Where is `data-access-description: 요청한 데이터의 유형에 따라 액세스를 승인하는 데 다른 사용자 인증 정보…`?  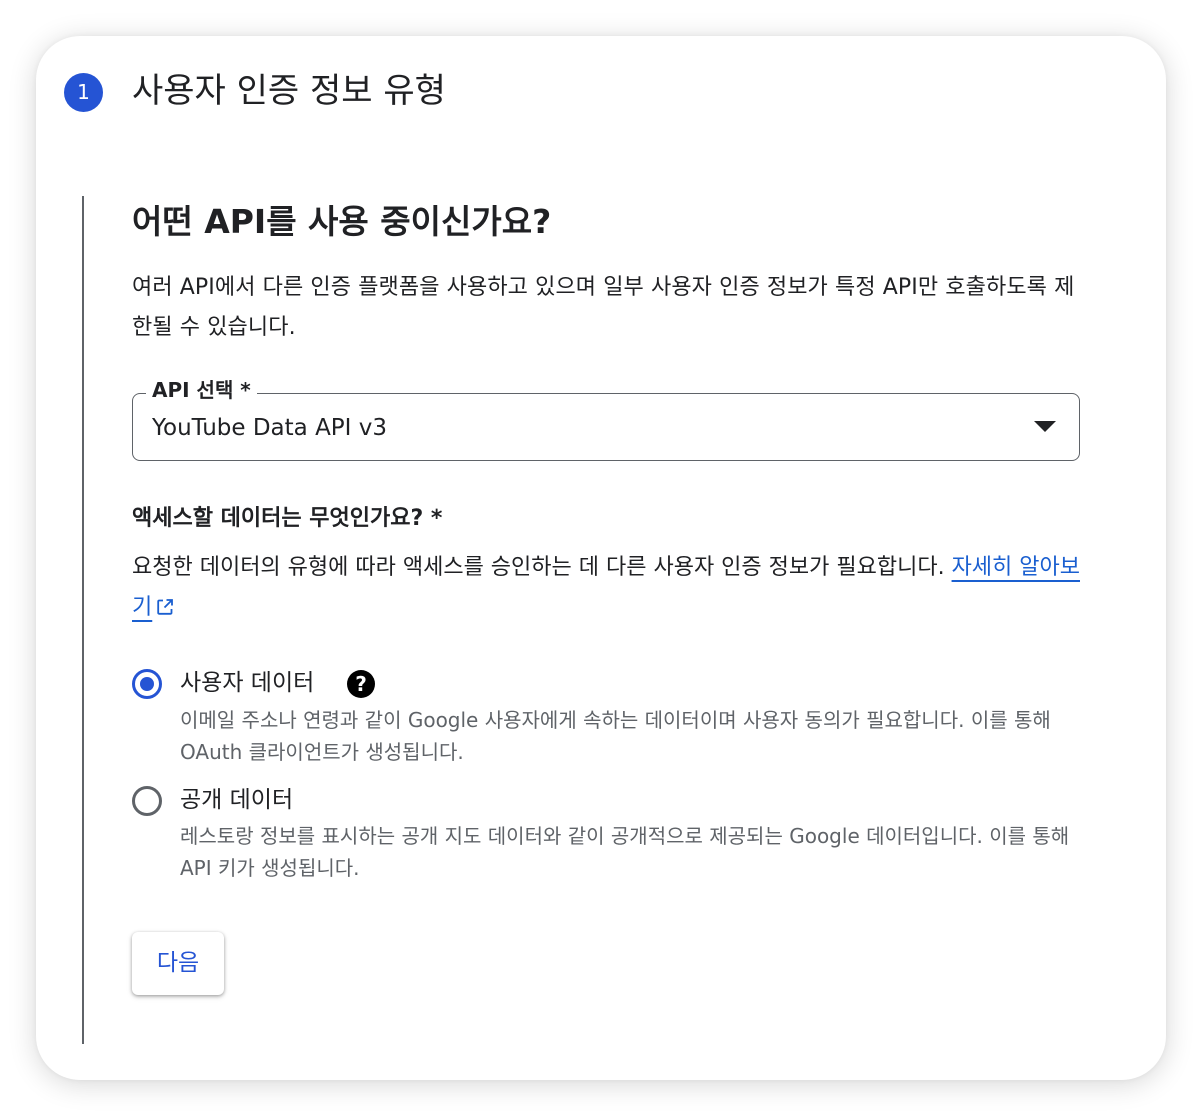 data-access-description: 요청한 데이터의 유형에 따라 액세스를 승인하는 데 다른 사용자 인증 정보… is located at coordinates (607, 588).